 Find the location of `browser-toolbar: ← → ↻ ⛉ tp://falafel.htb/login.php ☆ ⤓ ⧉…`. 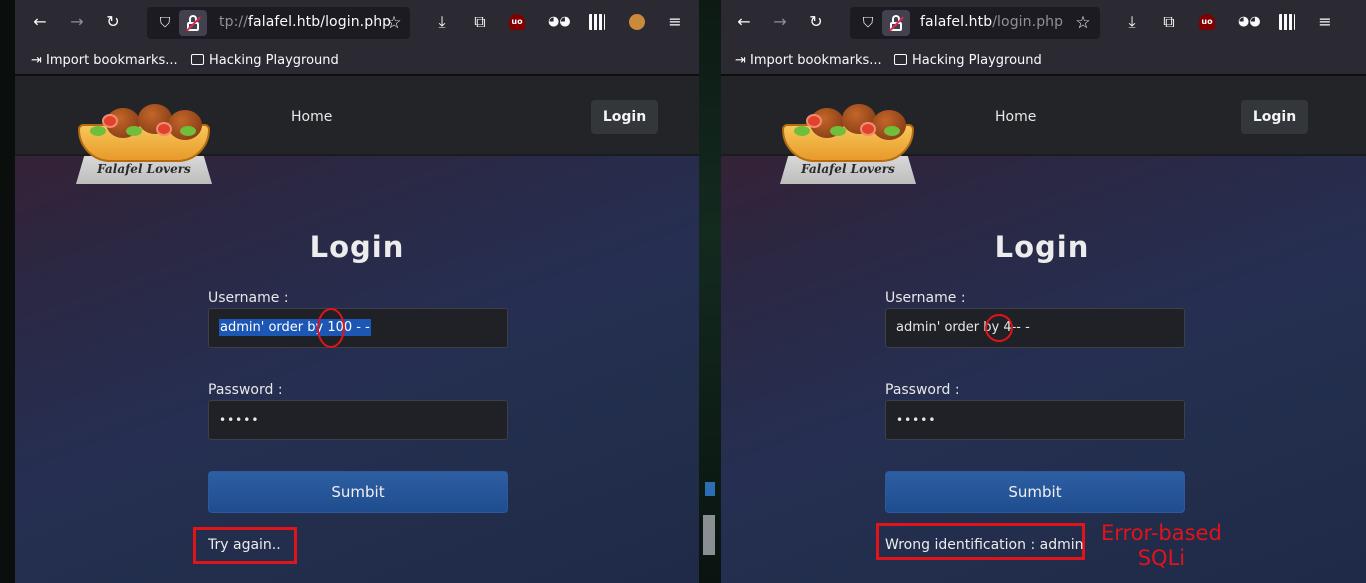

browser-toolbar: ← → ↻ ⛉ tp://falafel.htb/login.php ☆ ⤓ ⧉… is located at coordinates (357, 22).